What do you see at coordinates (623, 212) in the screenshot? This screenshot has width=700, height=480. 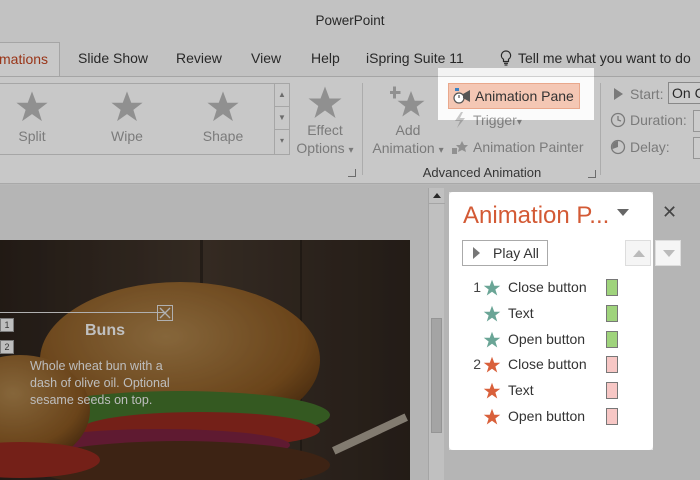 I see `pane-menu-icon` at bounding box center [623, 212].